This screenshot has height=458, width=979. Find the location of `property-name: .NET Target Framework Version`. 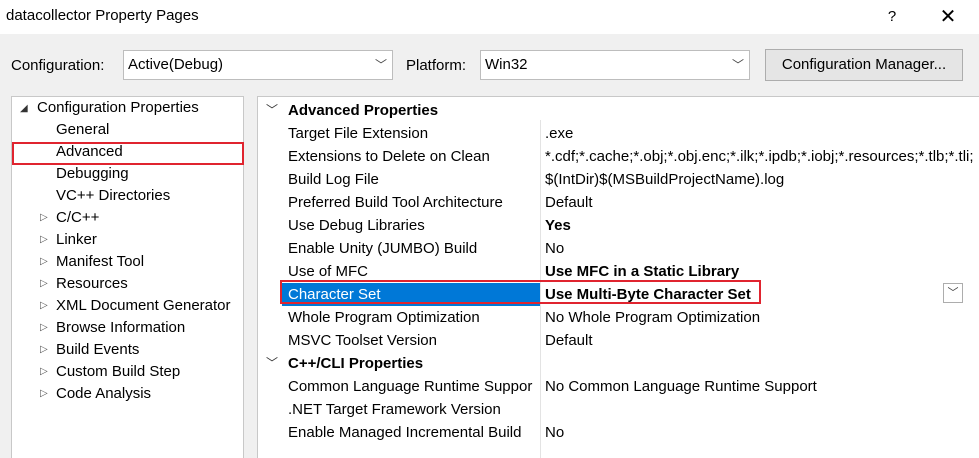

property-name: .NET Target Framework Version is located at coordinates (394, 409).